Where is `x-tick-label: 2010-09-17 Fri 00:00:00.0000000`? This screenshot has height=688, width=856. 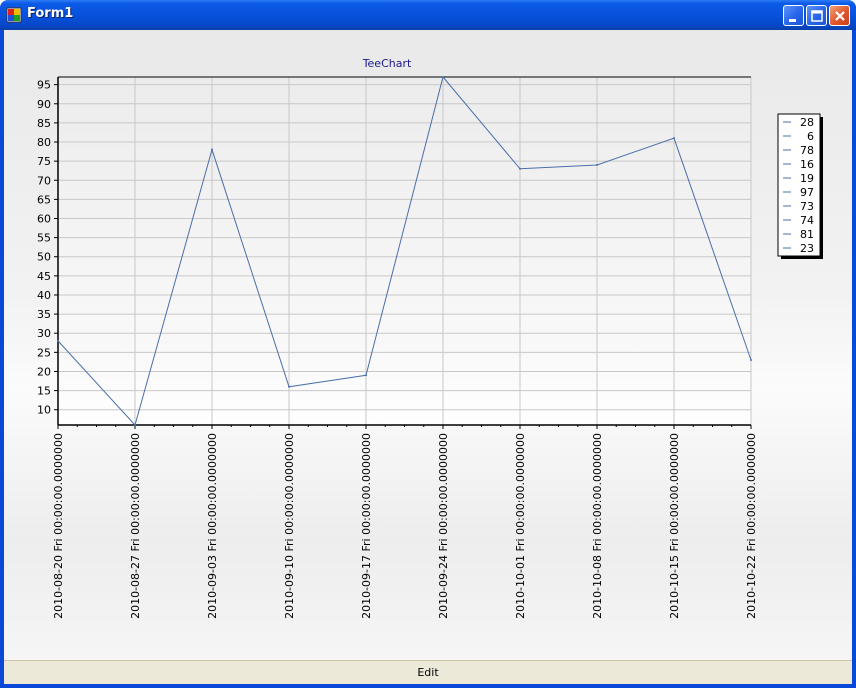
x-tick-label: 2010-09-17 Fri 00:00:00.0000000 is located at coordinates (366, 526).